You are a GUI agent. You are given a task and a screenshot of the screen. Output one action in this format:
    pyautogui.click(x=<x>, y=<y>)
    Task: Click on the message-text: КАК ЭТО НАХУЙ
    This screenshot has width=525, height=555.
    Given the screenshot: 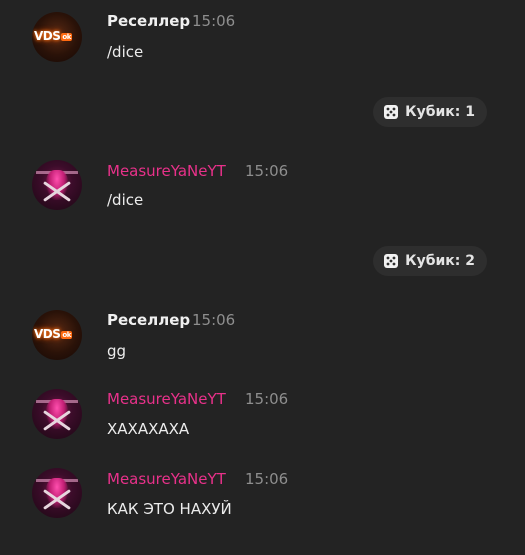 What is the action you would take?
    pyautogui.click(x=169, y=509)
    